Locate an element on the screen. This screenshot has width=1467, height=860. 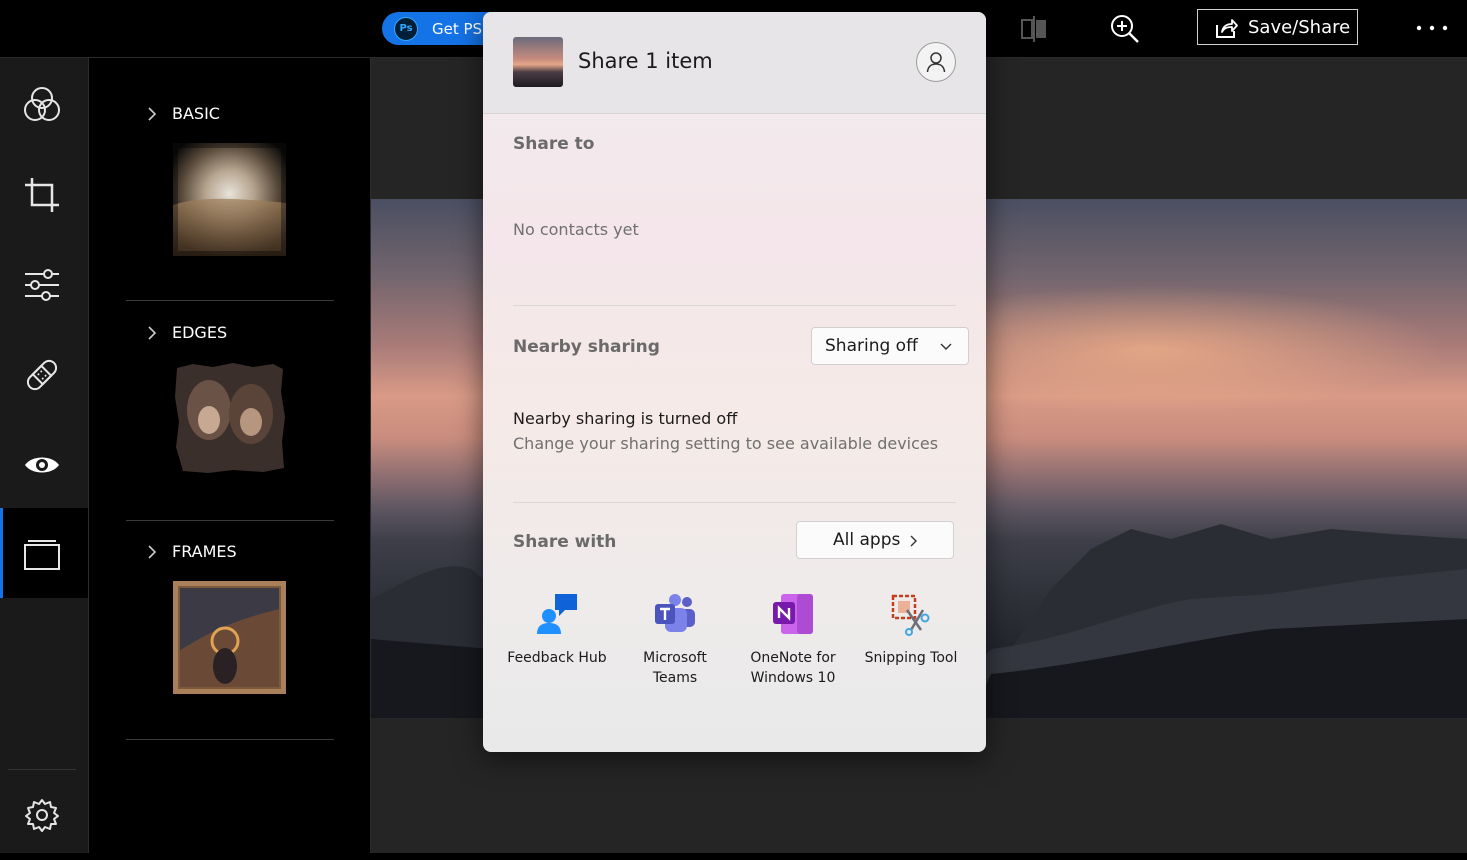
nearby-status-text: Nearby sharing is turned off is located at coordinates (625, 418).